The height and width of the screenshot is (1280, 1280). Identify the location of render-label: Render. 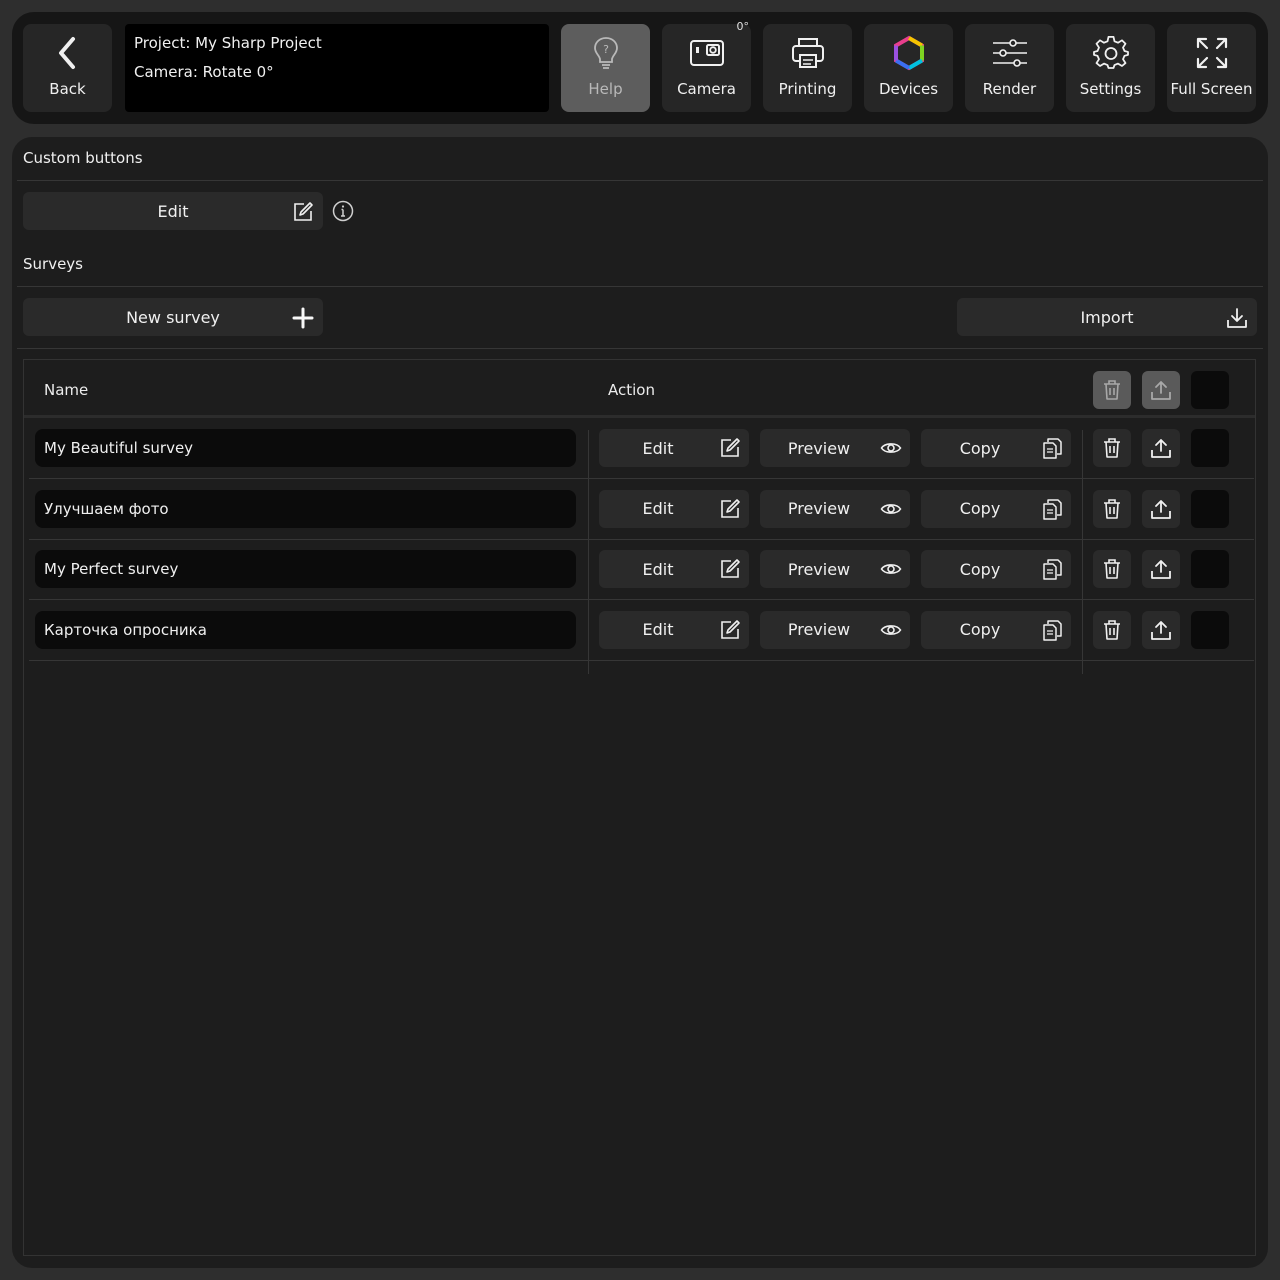
(1009, 89).